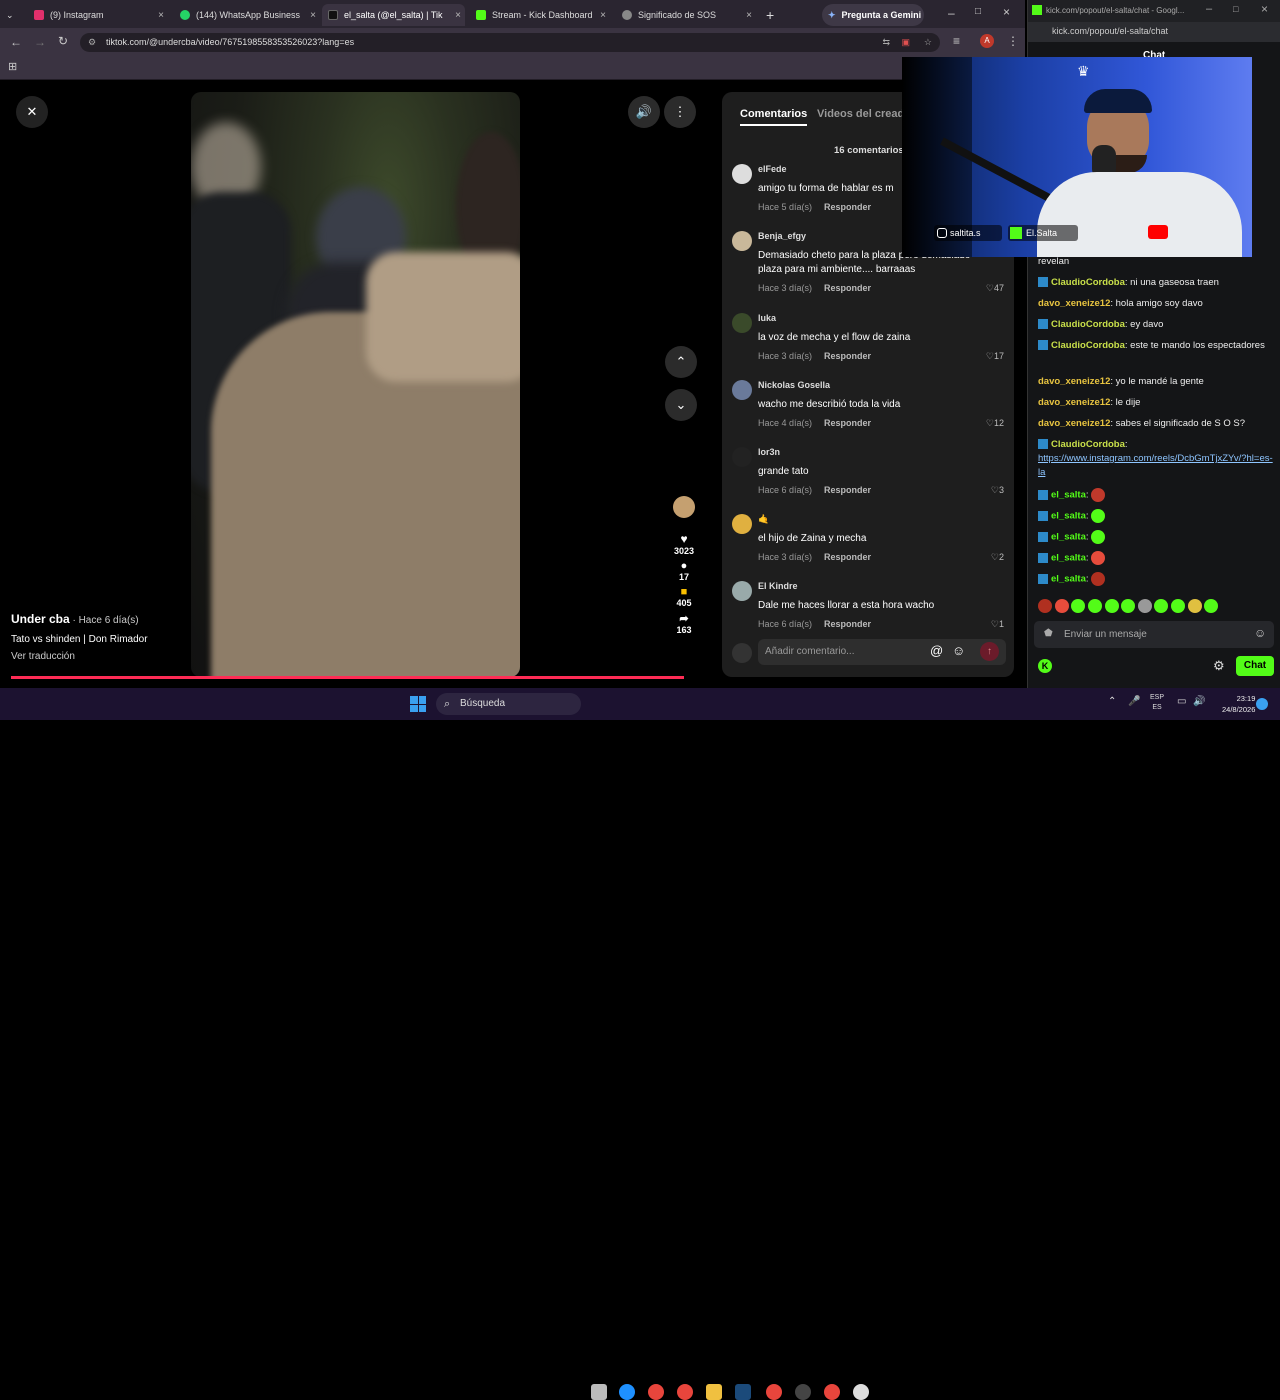  Describe the element at coordinates (832, 1392) in the screenshot. I see `chrome-profile2-icon` at that location.